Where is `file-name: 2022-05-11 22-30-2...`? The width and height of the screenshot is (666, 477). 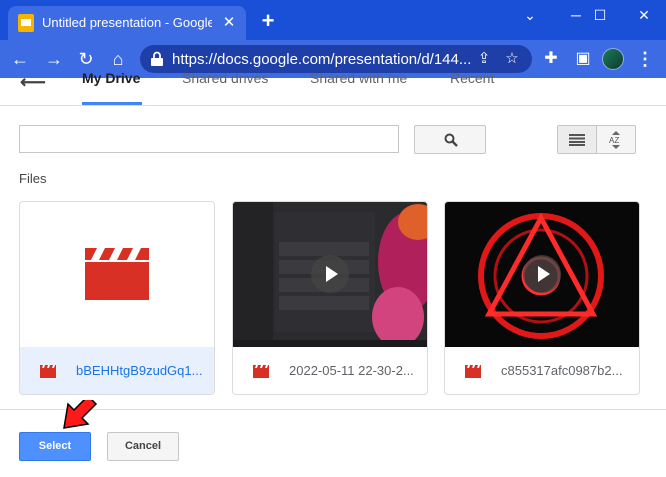
file-name: 2022-05-11 22-30-2... is located at coordinates (351, 370).